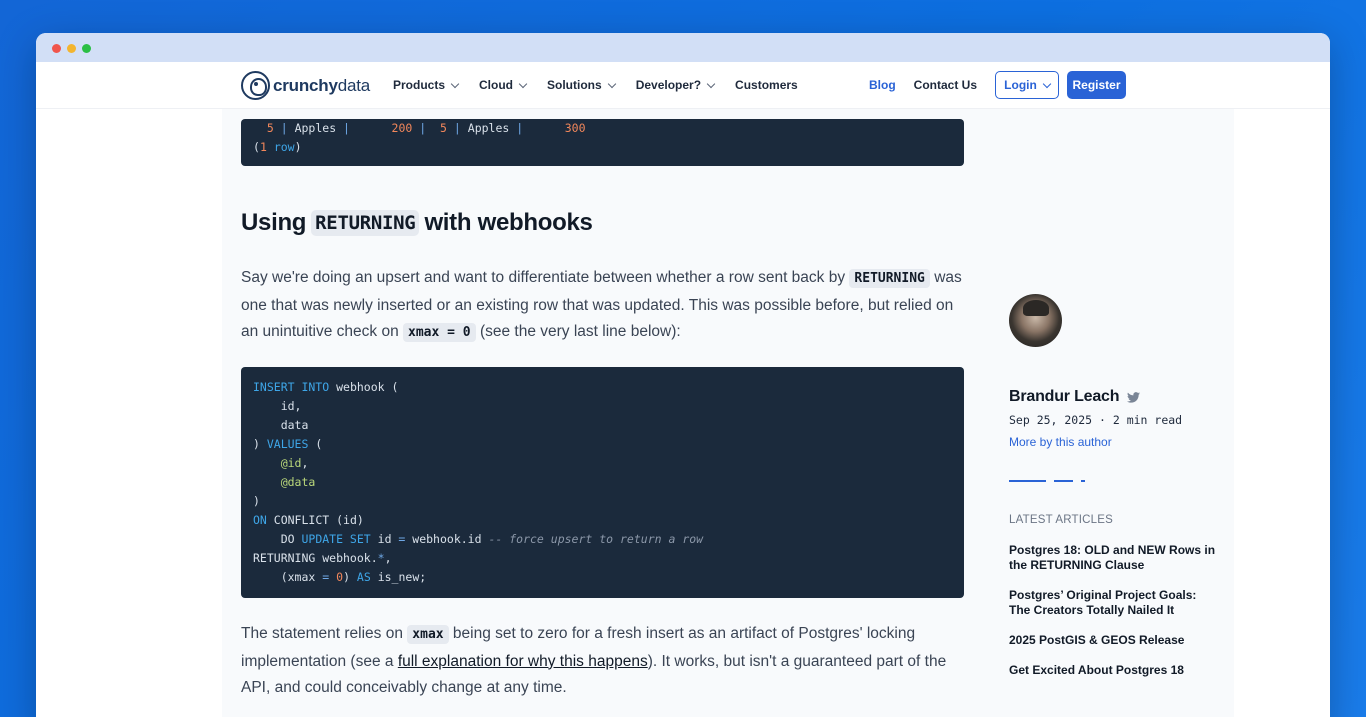 Image resolution: width=1366 pixels, height=717 pixels. I want to click on code-line: RETURNING webhook.*,, so click(322, 558).